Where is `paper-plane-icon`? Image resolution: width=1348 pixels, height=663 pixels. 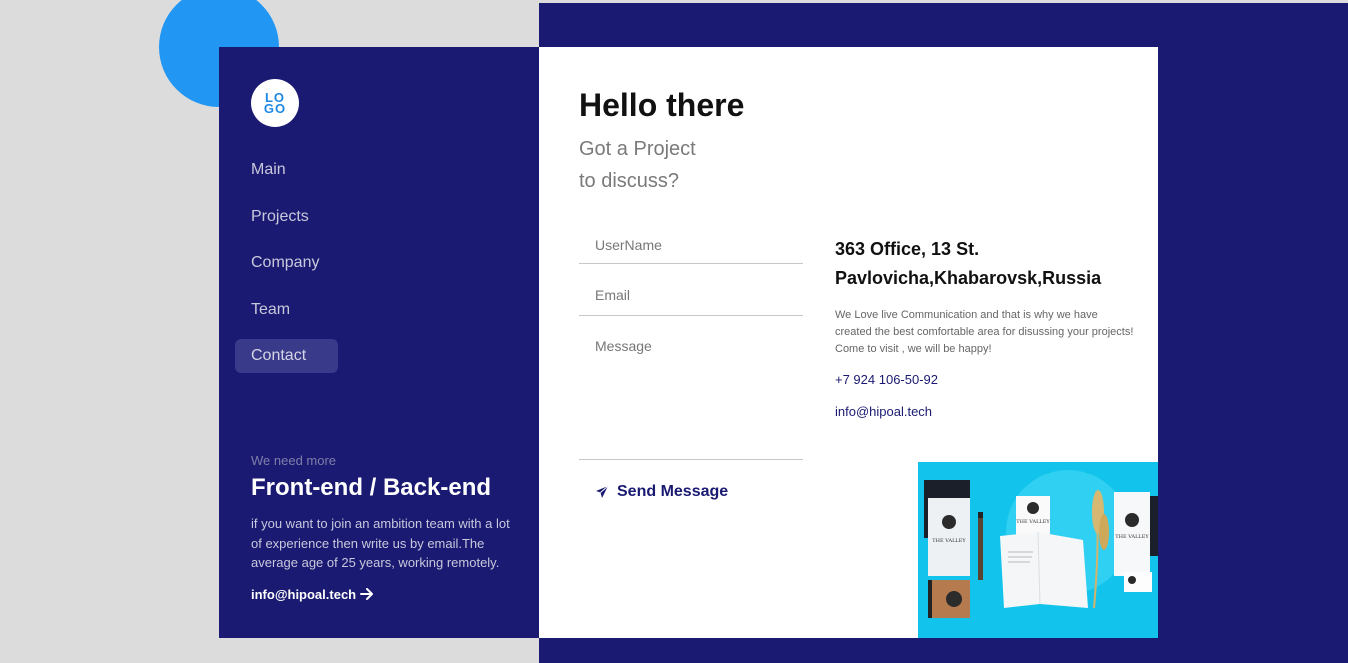 paper-plane-icon is located at coordinates (602, 491).